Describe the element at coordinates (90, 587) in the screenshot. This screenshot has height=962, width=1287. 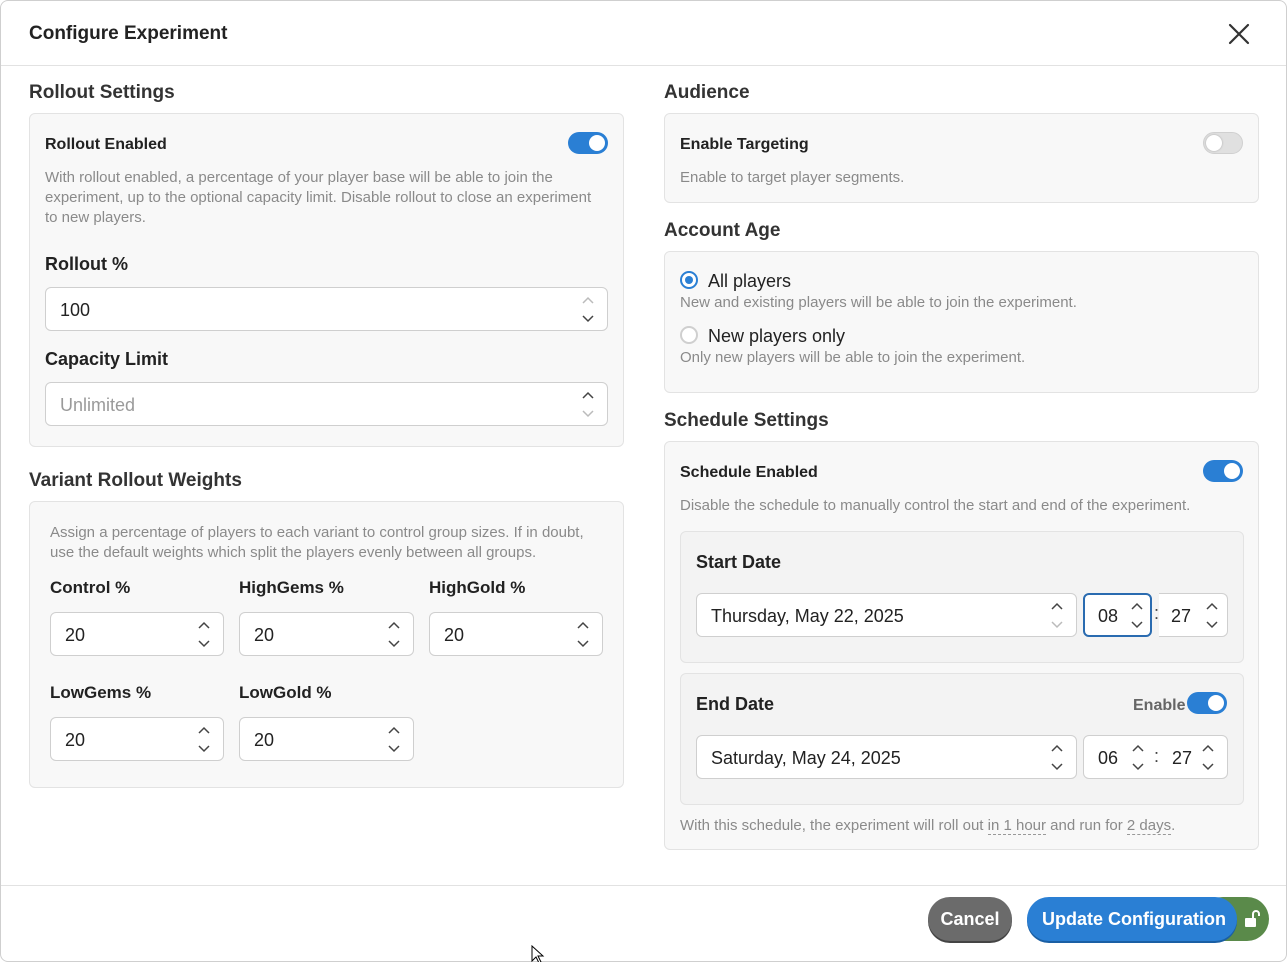
I see `variant-control-label: Control %` at that location.